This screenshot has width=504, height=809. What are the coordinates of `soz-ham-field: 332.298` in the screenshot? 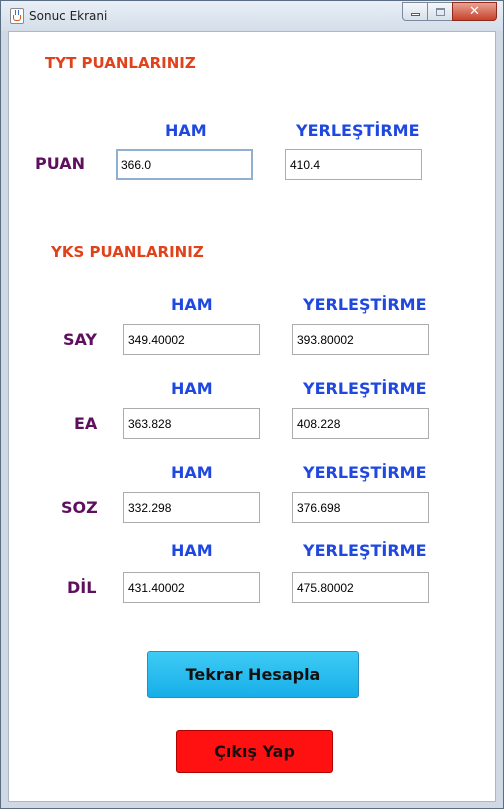 It's located at (191, 507).